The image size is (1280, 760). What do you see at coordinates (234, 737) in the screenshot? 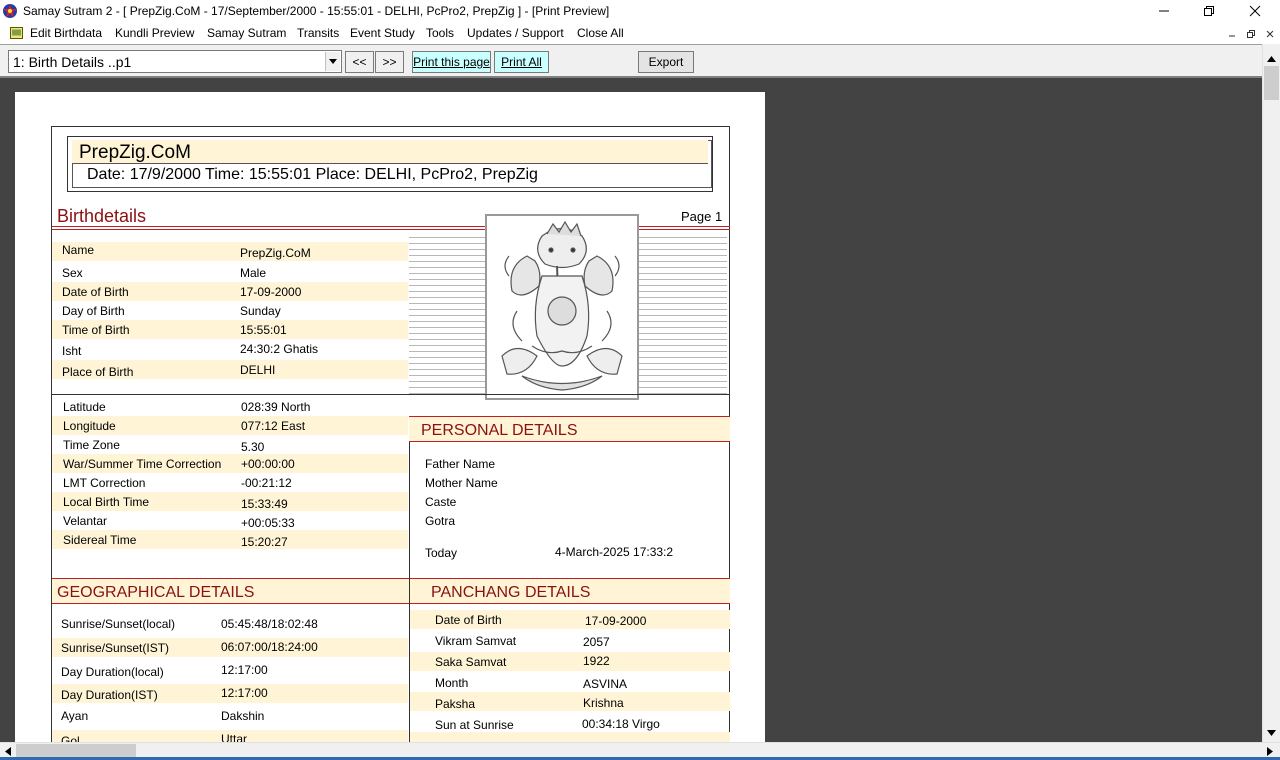
I see `field-value: Uttar` at bounding box center [234, 737].